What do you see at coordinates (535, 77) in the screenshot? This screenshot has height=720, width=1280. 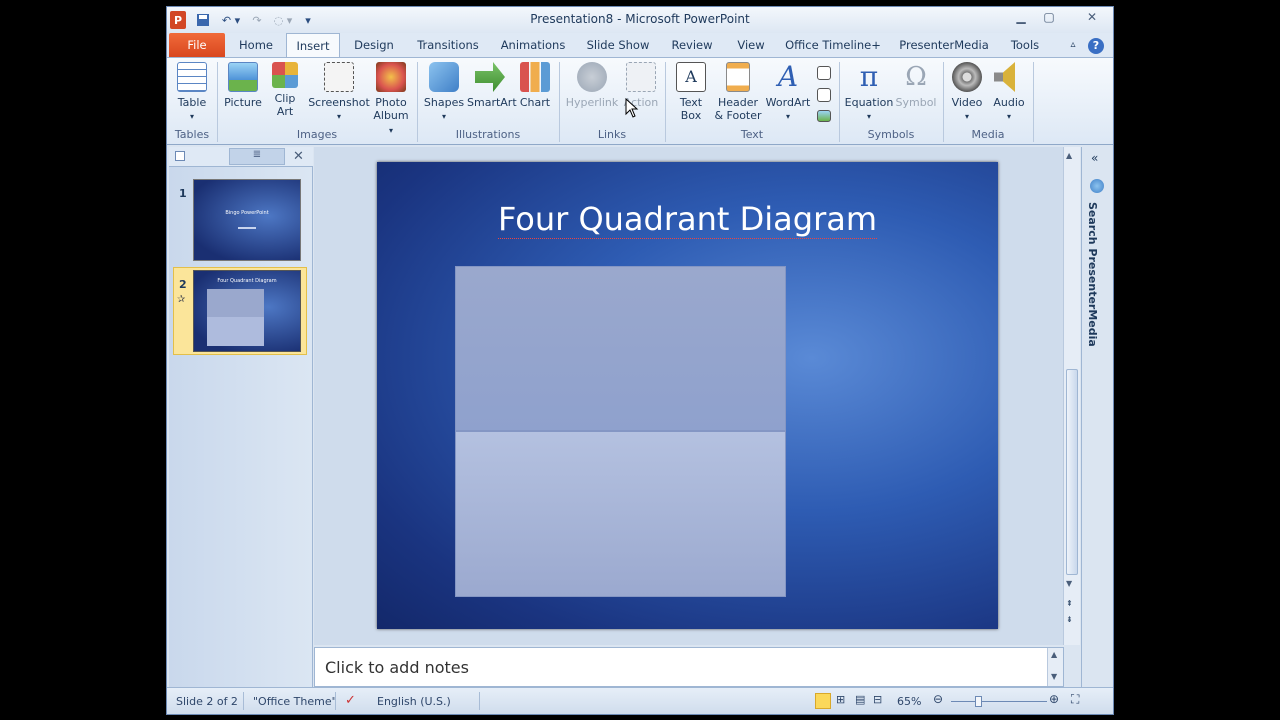 I see `chart-icon` at bounding box center [535, 77].